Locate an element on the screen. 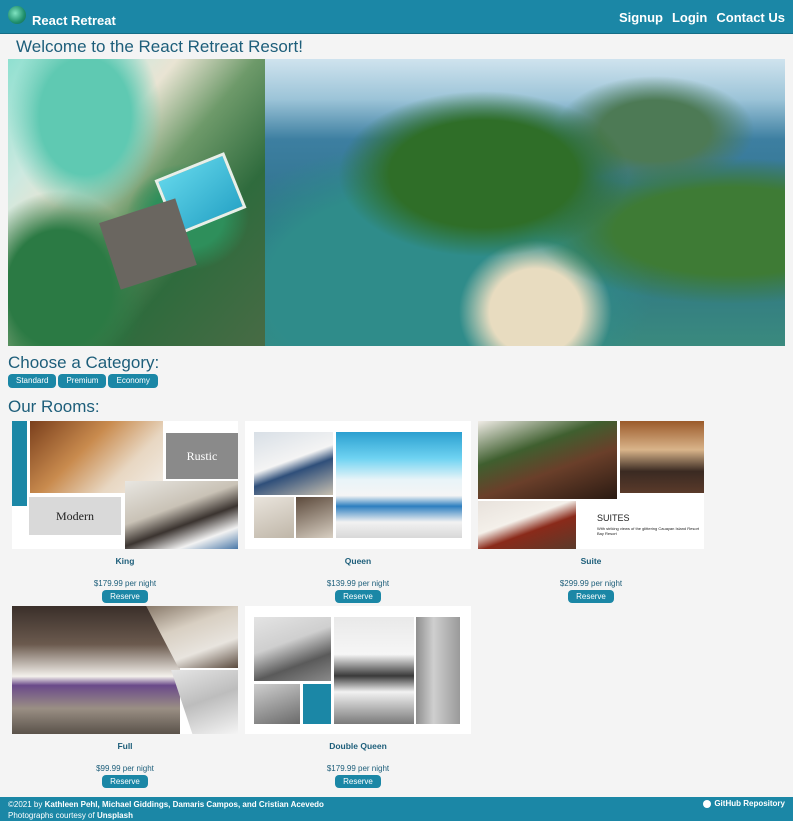 The width and height of the screenshot is (793, 821). rooms-heading: Our Rooms: is located at coordinates (54, 406).